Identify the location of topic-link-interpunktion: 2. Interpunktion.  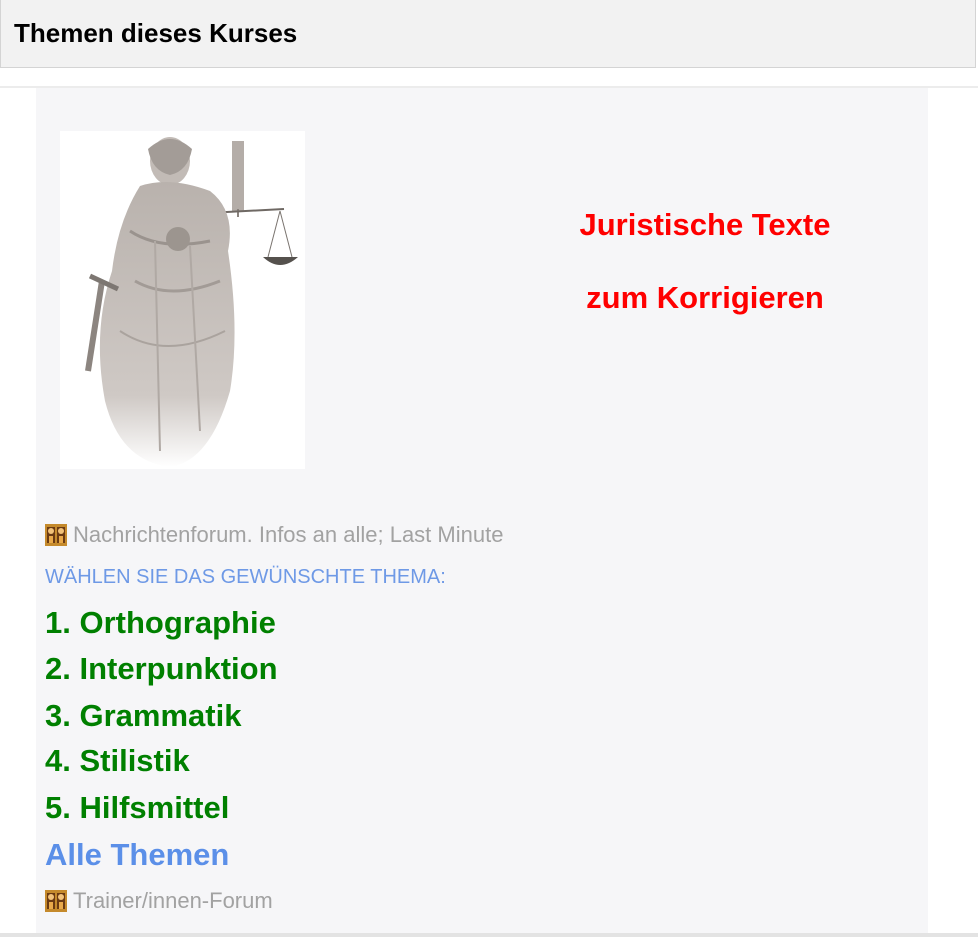
(161, 669).